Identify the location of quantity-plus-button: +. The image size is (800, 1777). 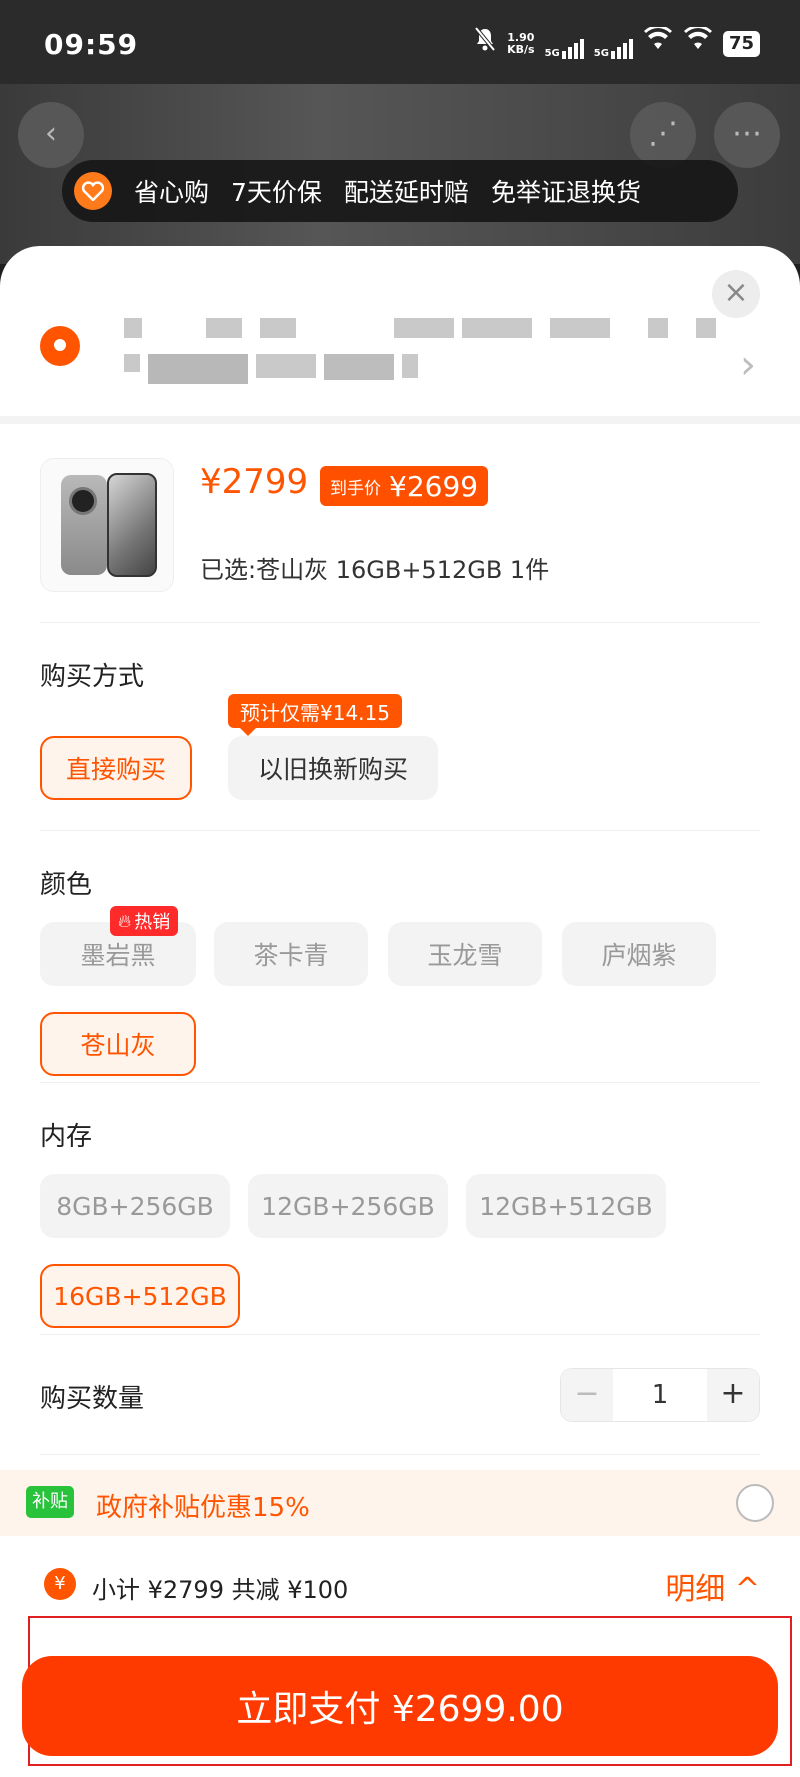
(733, 1395).